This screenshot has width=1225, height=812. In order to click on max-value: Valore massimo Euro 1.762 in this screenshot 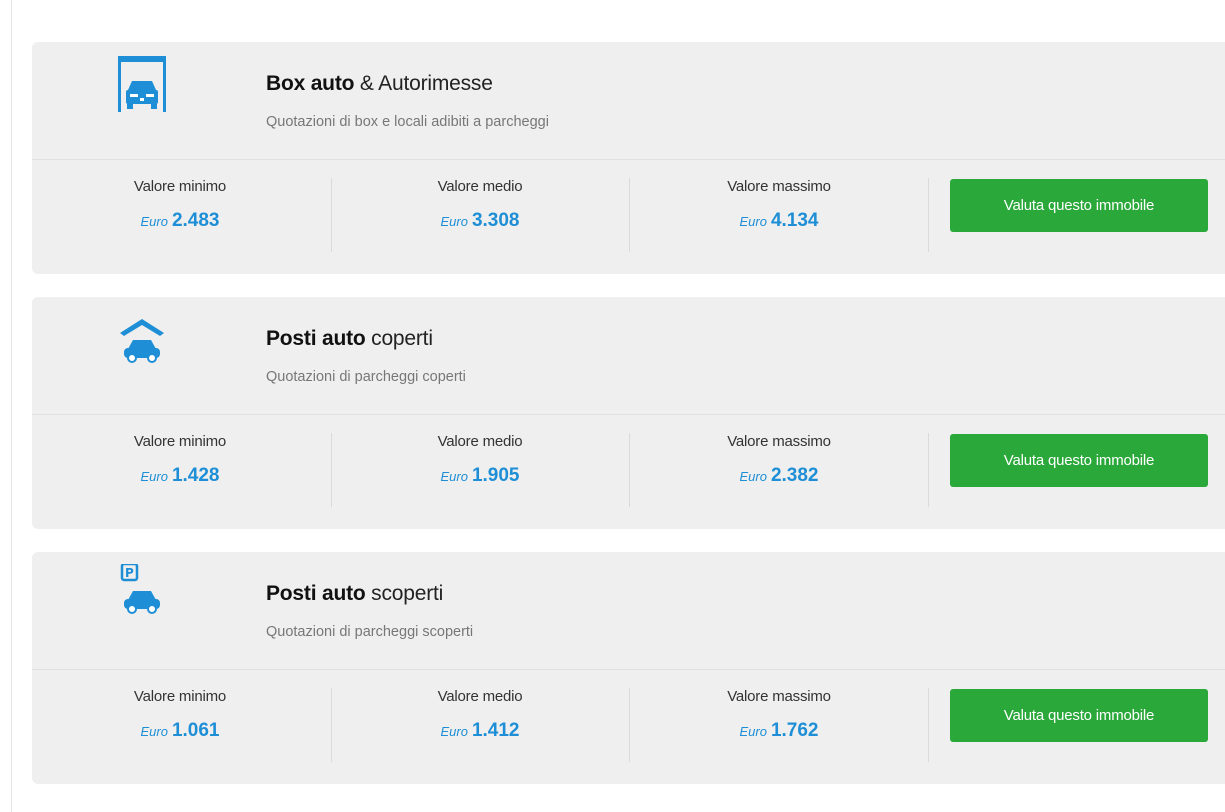, I will do `click(779, 715)`.